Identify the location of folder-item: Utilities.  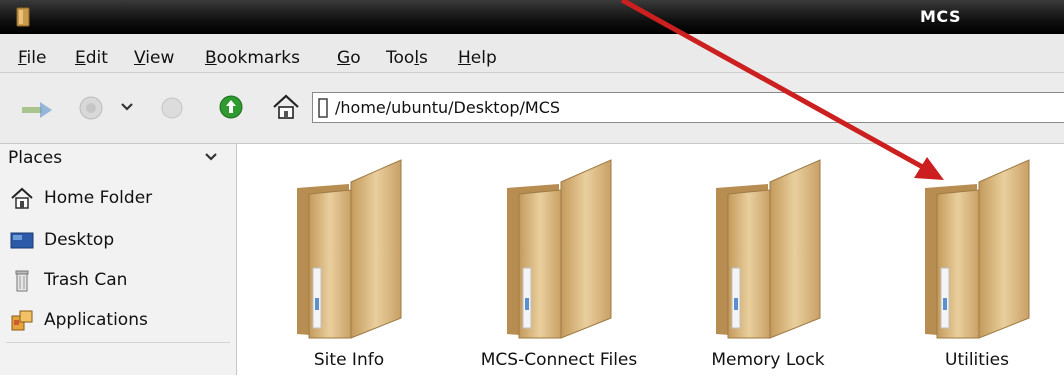
(973, 262).